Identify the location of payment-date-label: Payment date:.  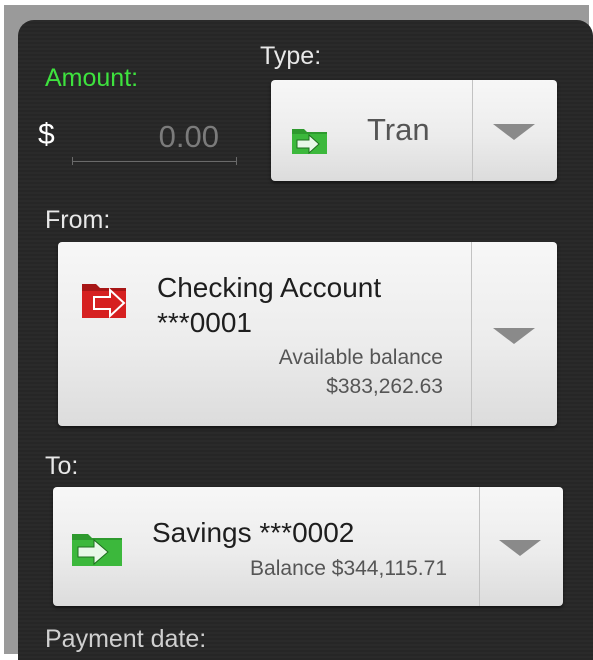
(126, 639).